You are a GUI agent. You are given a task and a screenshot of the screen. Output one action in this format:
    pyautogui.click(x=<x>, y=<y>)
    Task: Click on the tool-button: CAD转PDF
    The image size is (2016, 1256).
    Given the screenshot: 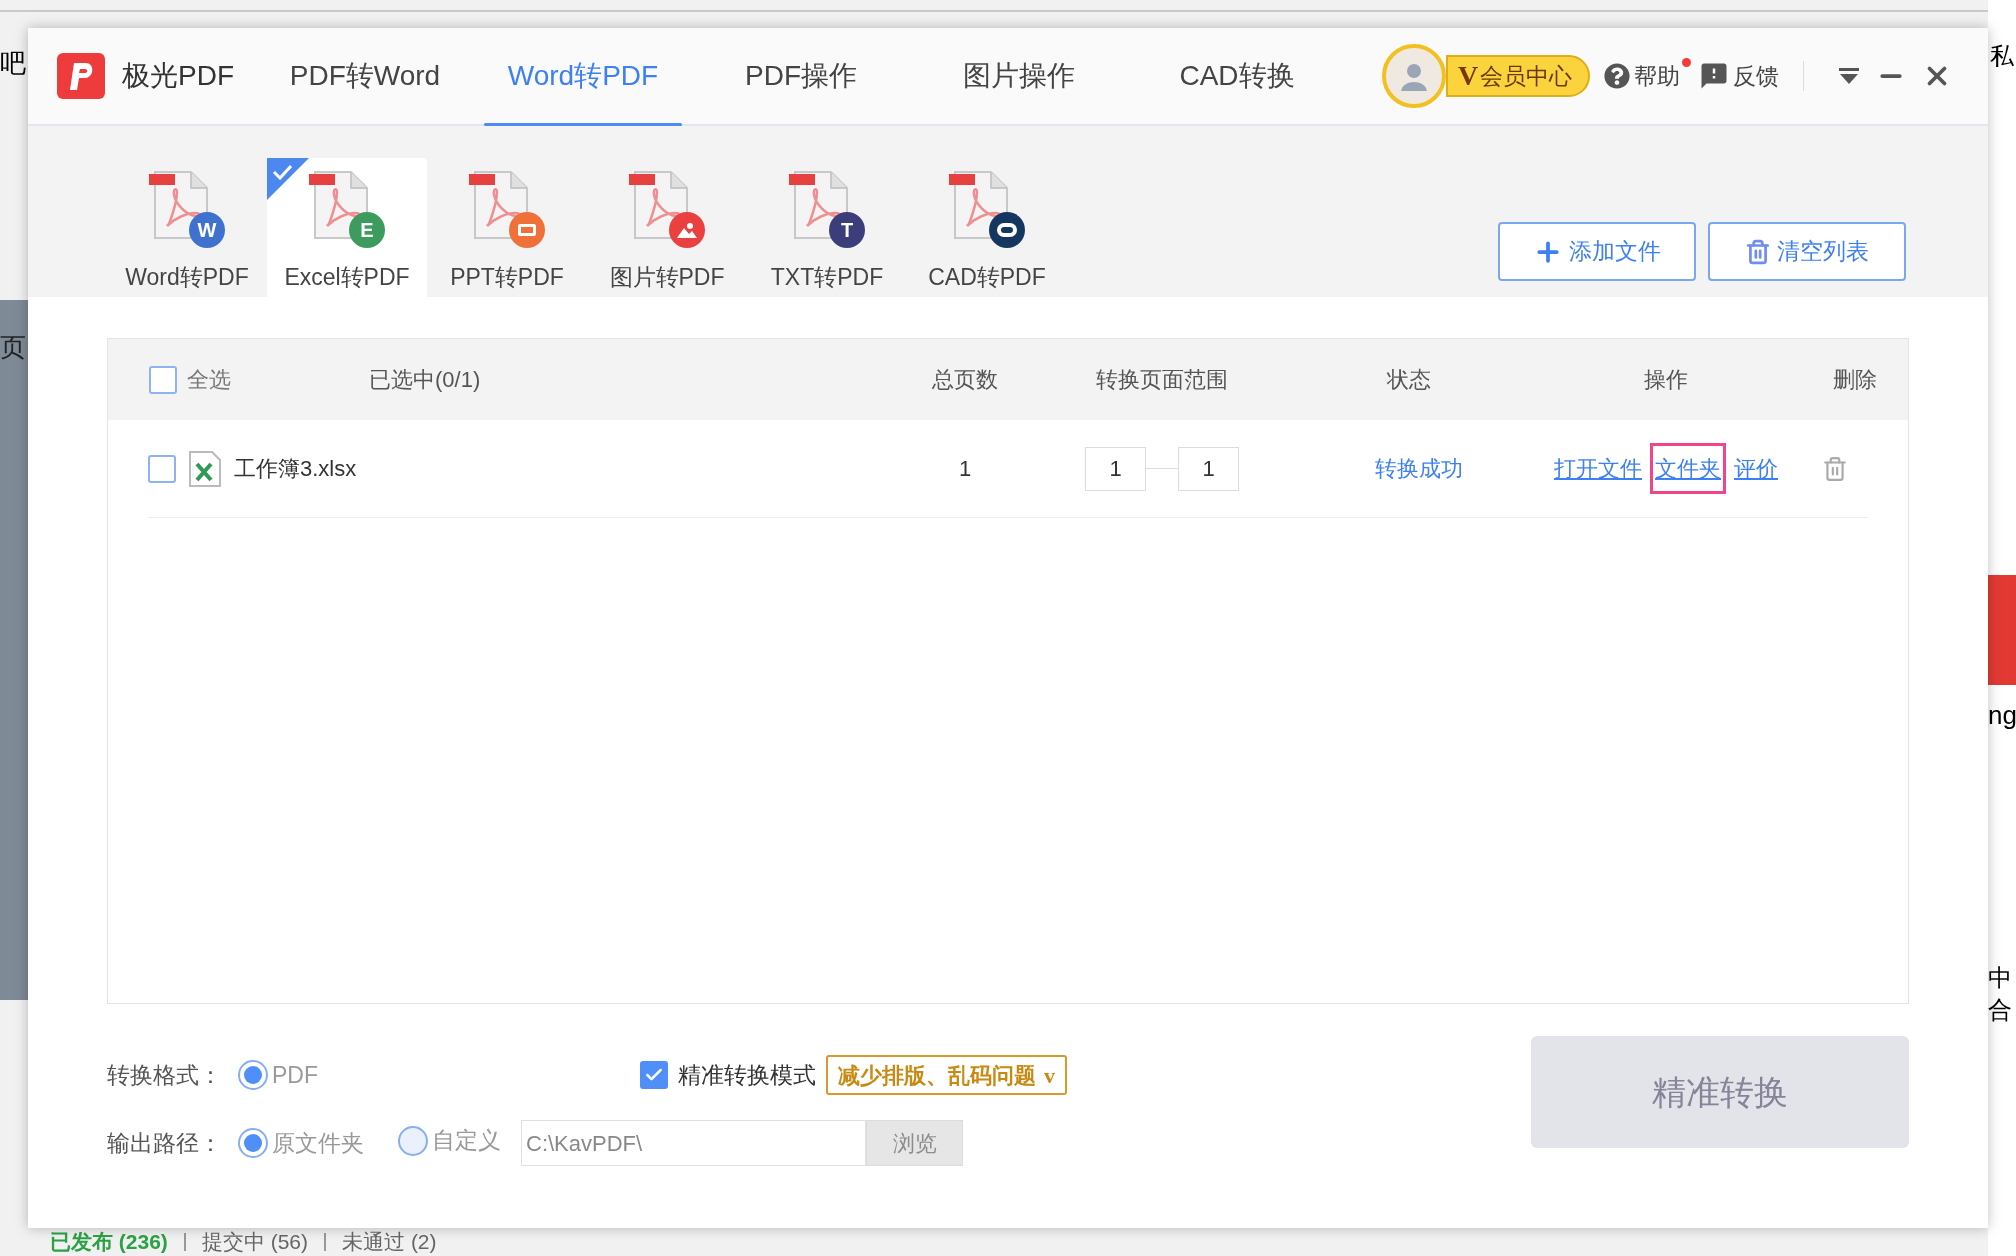 What is the action you would take?
    pyautogui.click(x=987, y=227)
    